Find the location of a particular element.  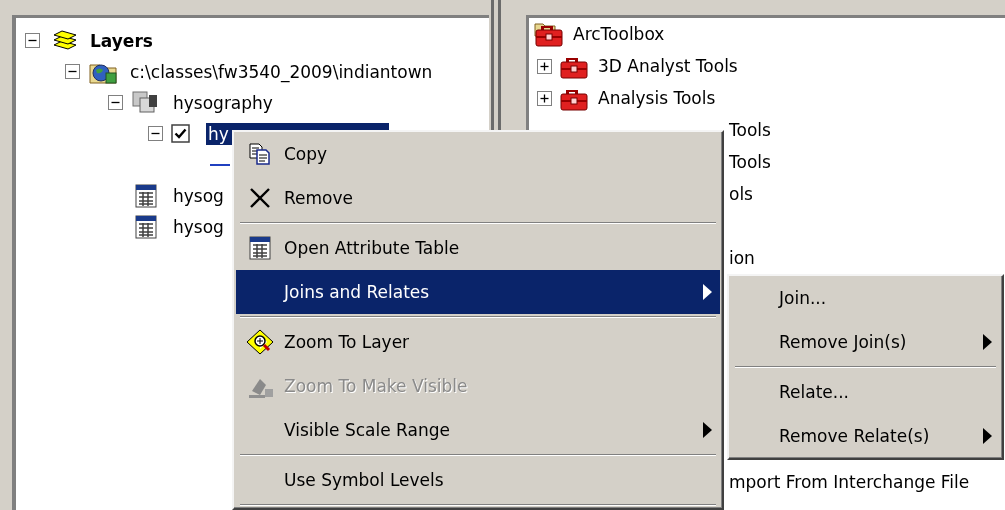

toolset-name: ion is located at coordinates (742, 258).